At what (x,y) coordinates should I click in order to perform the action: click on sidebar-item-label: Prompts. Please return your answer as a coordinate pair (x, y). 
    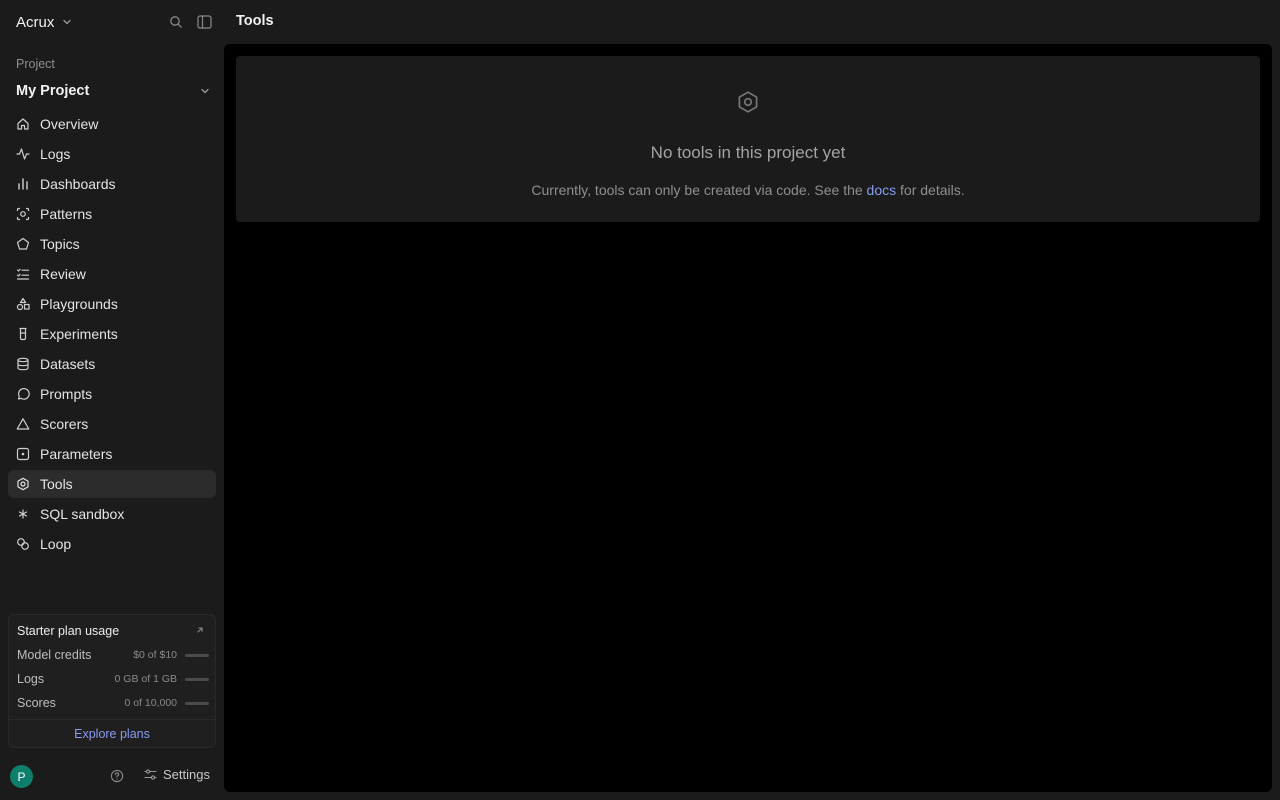
    Looking at the image, I should click on (66, 394).